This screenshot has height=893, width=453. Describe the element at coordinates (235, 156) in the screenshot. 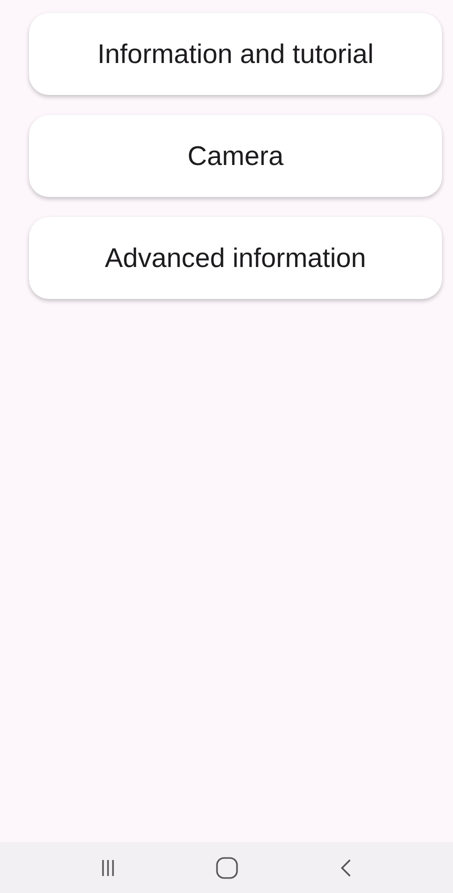

I see `menu-button: Camera` at that location.